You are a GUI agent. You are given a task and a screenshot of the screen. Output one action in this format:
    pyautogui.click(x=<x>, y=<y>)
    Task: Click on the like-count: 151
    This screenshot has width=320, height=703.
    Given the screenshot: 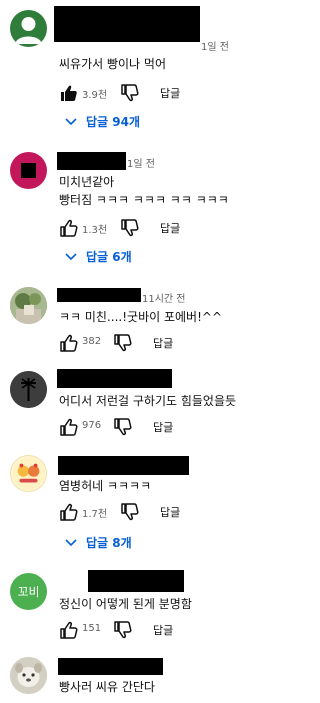 What is the action you would take?
    pyautogui.click(x=92, y=628)
    